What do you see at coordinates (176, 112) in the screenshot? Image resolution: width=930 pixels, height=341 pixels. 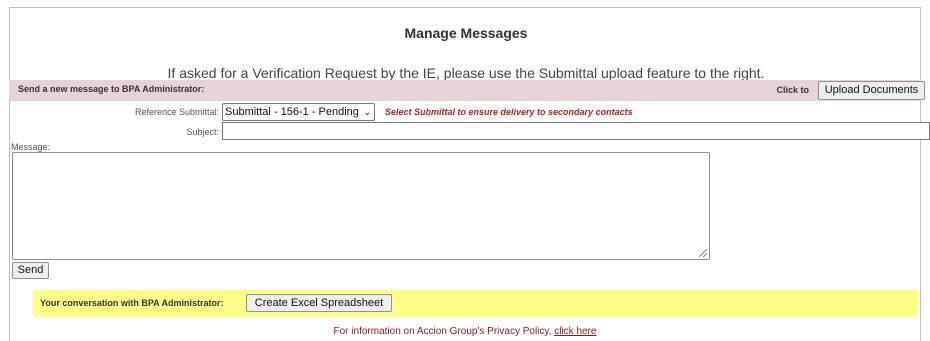 I see `reference-submittal-label: Reference Submittal:` at bounding box center [176, 112].